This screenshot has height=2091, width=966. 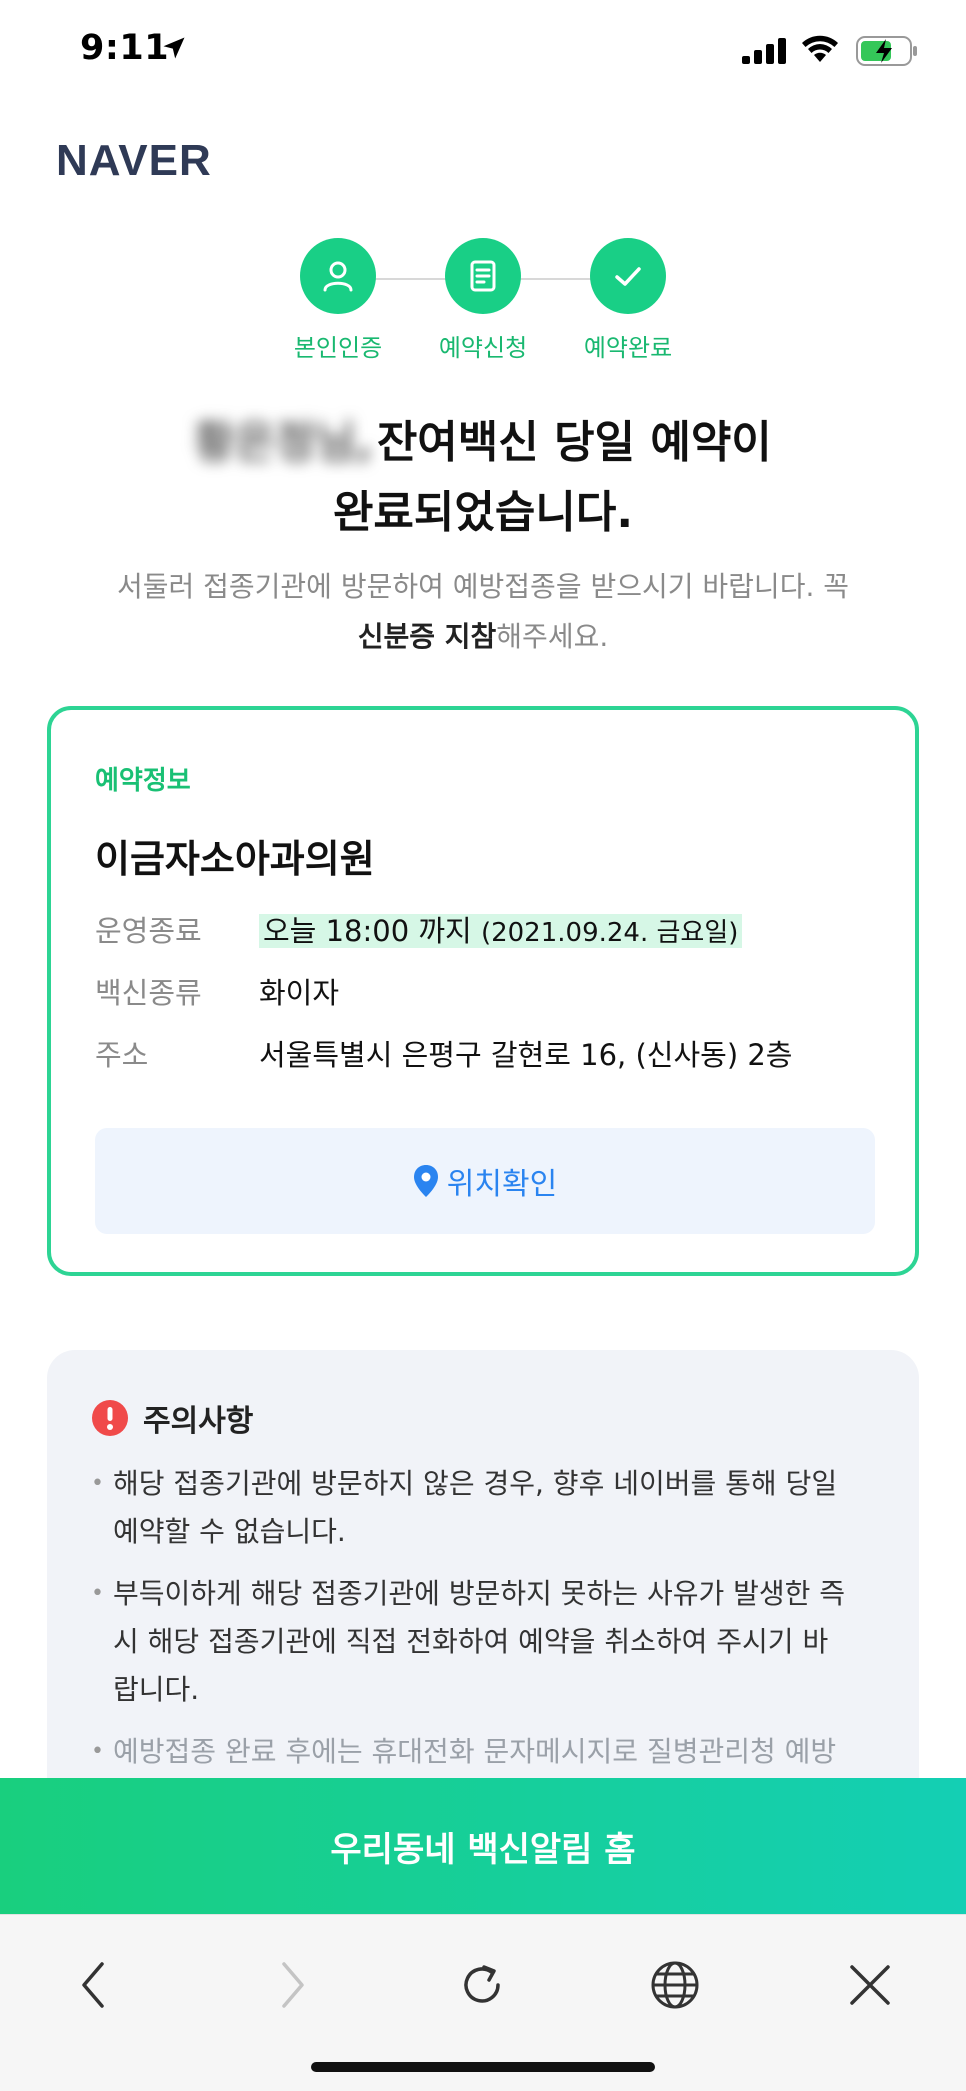 I want to click on instruction-tail: 해주세요., so click(x=552, y=636).